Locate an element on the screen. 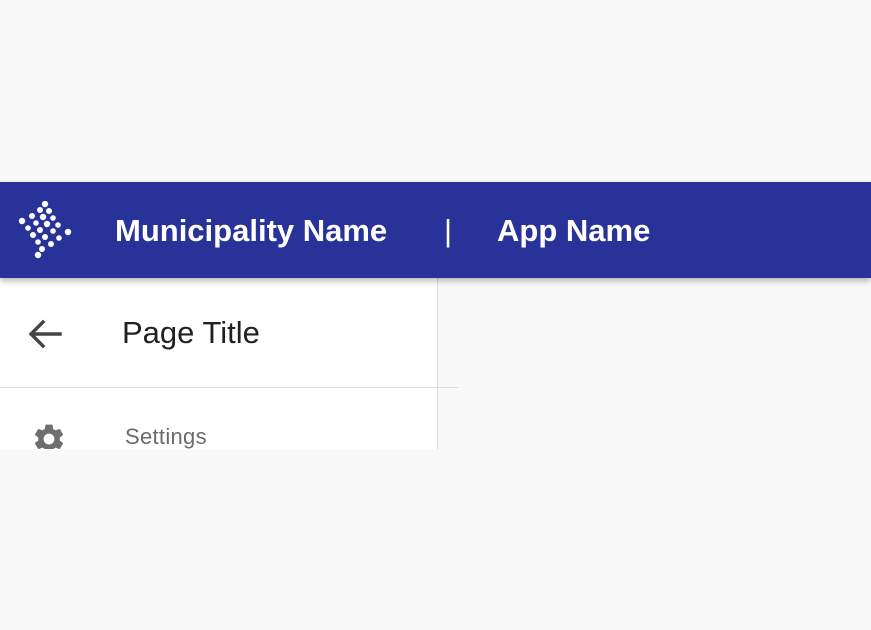  navigation-drawer: Page Title Settings is located at coordinates (219, 363).